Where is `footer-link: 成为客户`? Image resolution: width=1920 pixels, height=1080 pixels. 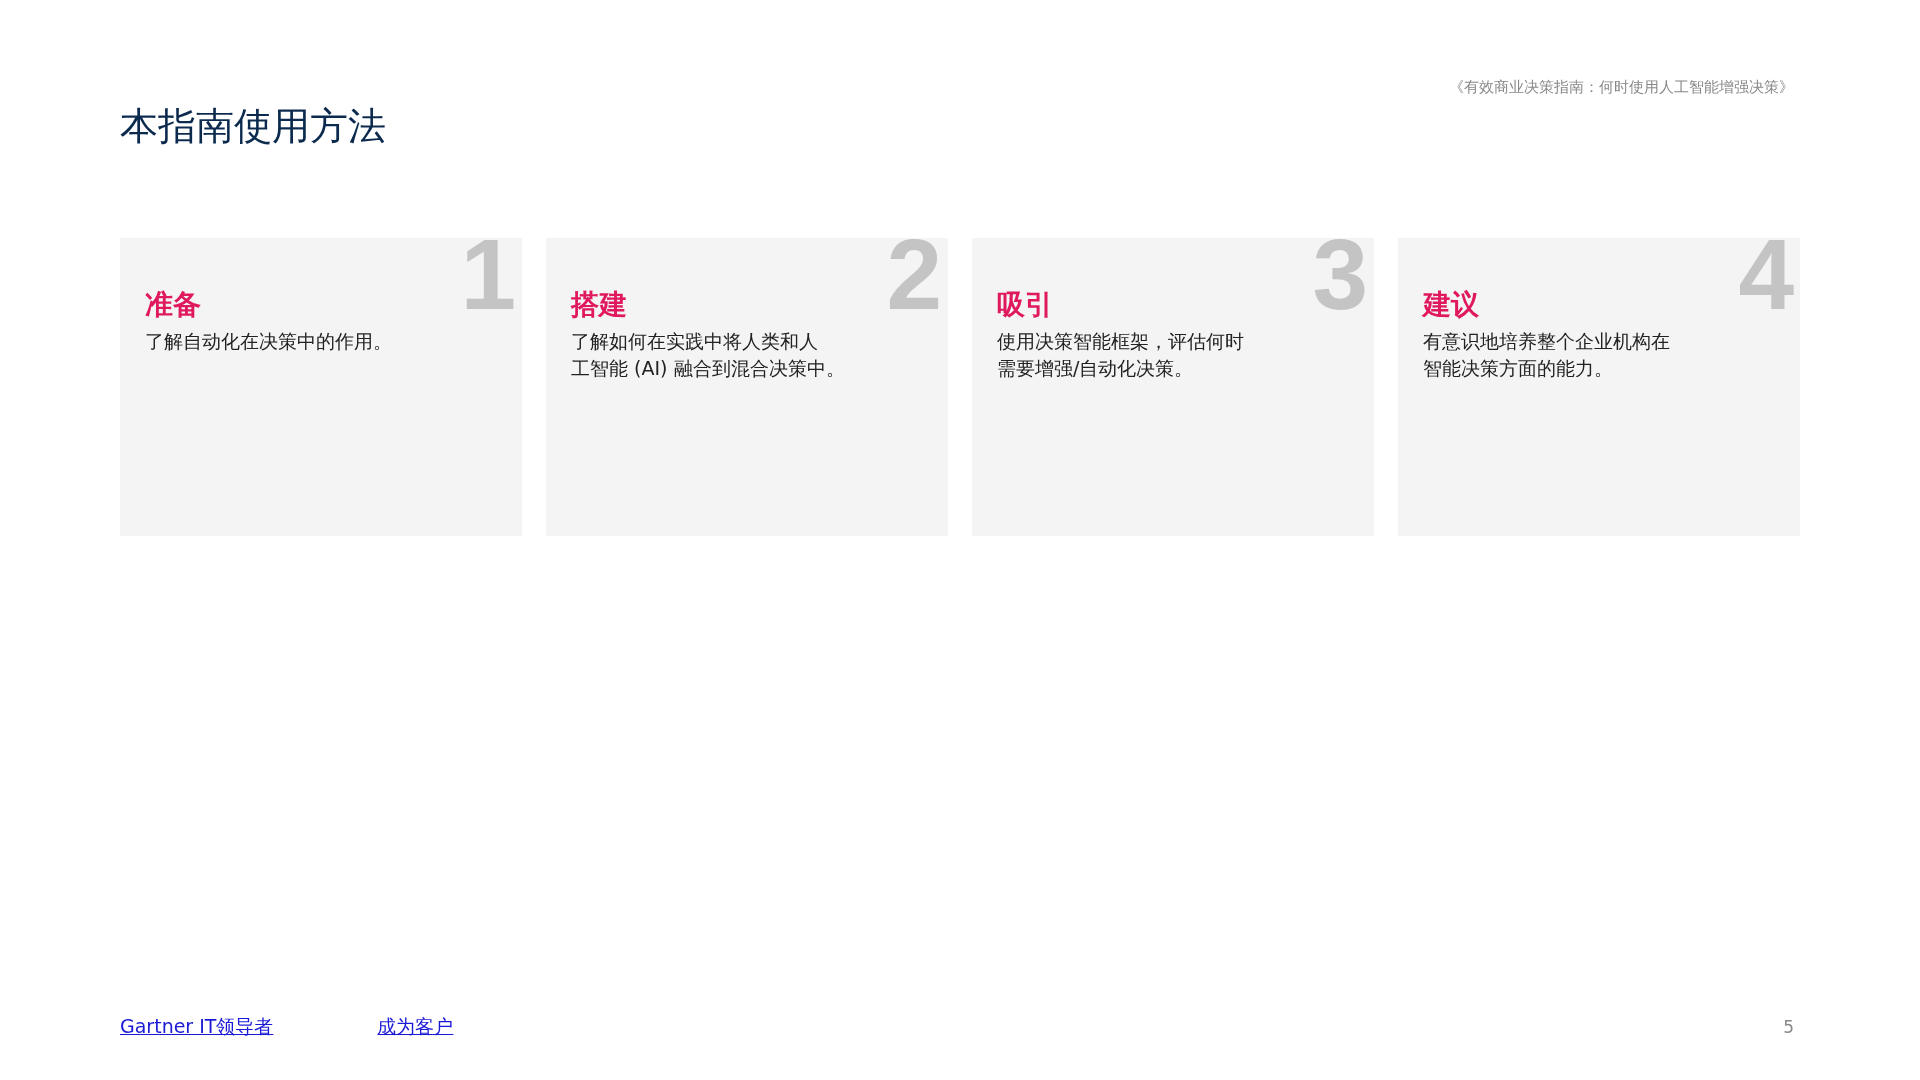 footer-link: 成为客户 is located at coordinates (415, 1027).